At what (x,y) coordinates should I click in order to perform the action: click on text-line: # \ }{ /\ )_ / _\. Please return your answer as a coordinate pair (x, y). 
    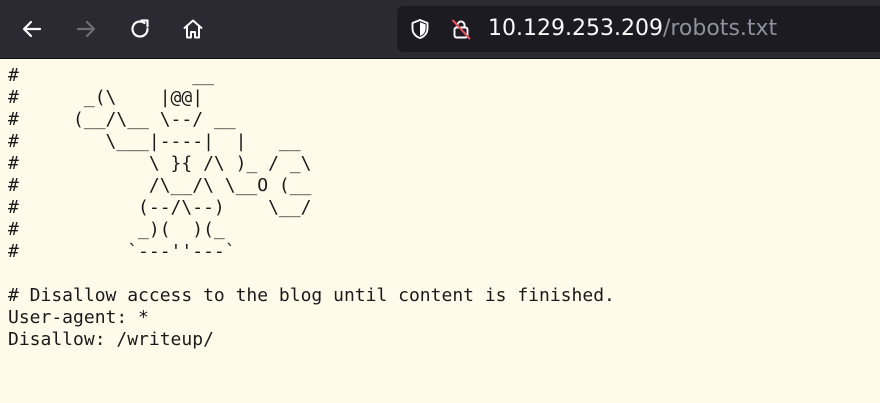
    Looking at the image, I should click on (160, 163).